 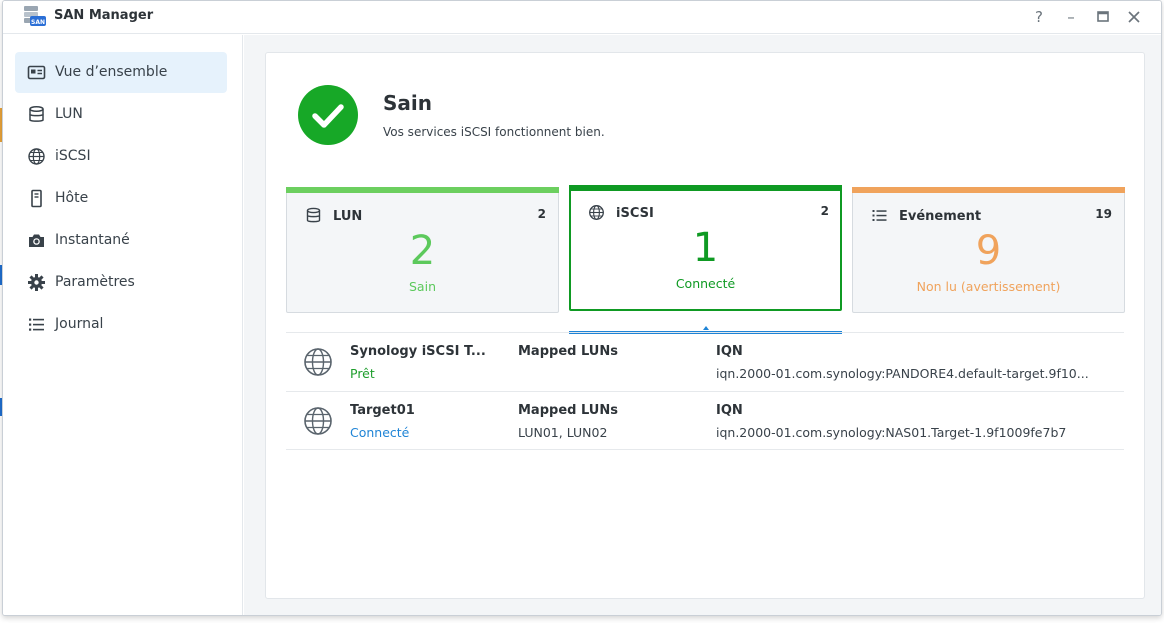 I want to click on sidebar-item-host: Hôte, so click(x=121, y=198).